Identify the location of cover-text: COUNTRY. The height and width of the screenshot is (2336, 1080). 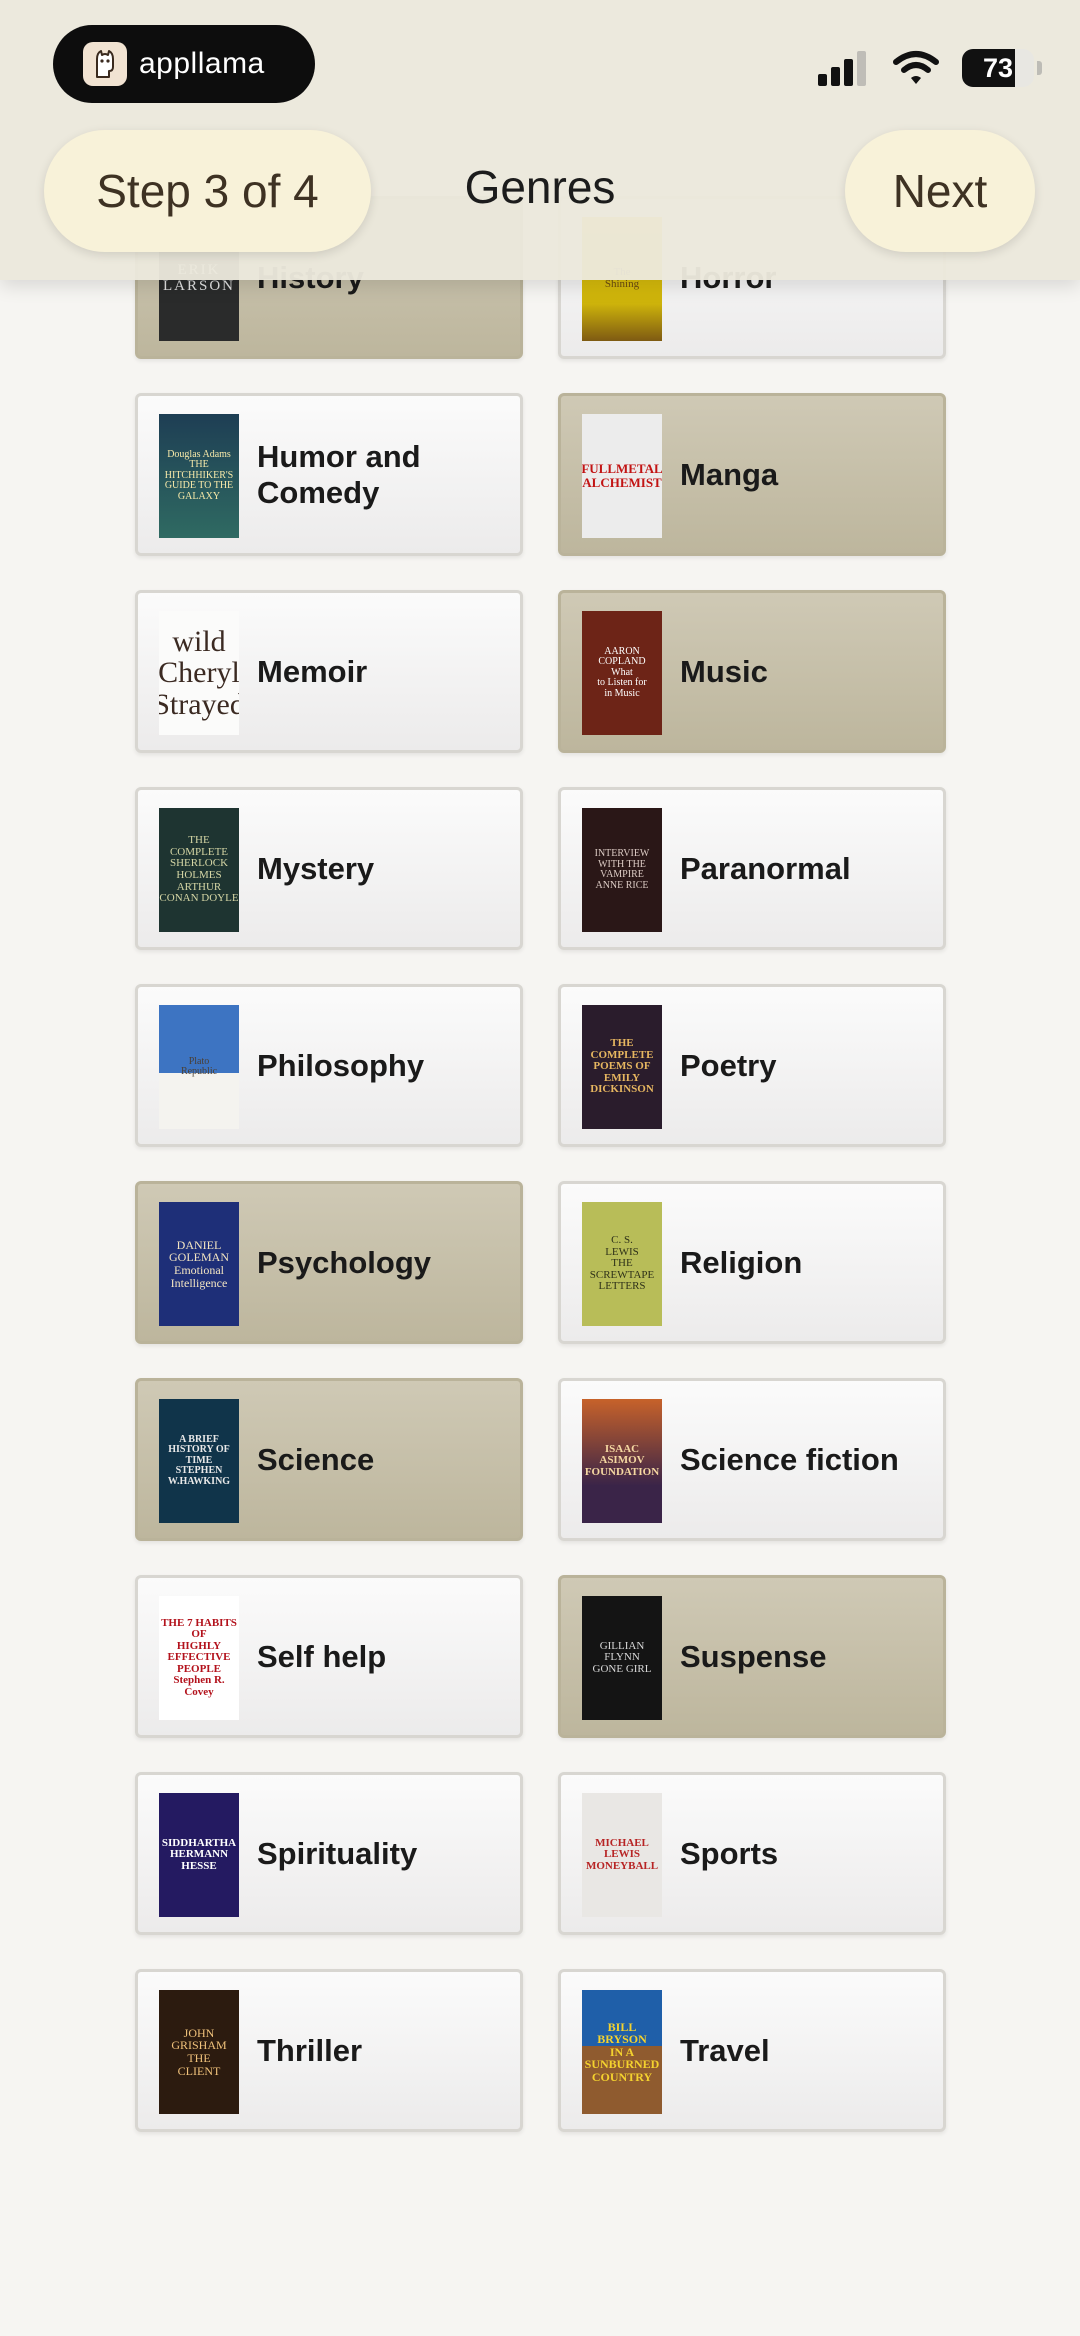
(622, 2076).